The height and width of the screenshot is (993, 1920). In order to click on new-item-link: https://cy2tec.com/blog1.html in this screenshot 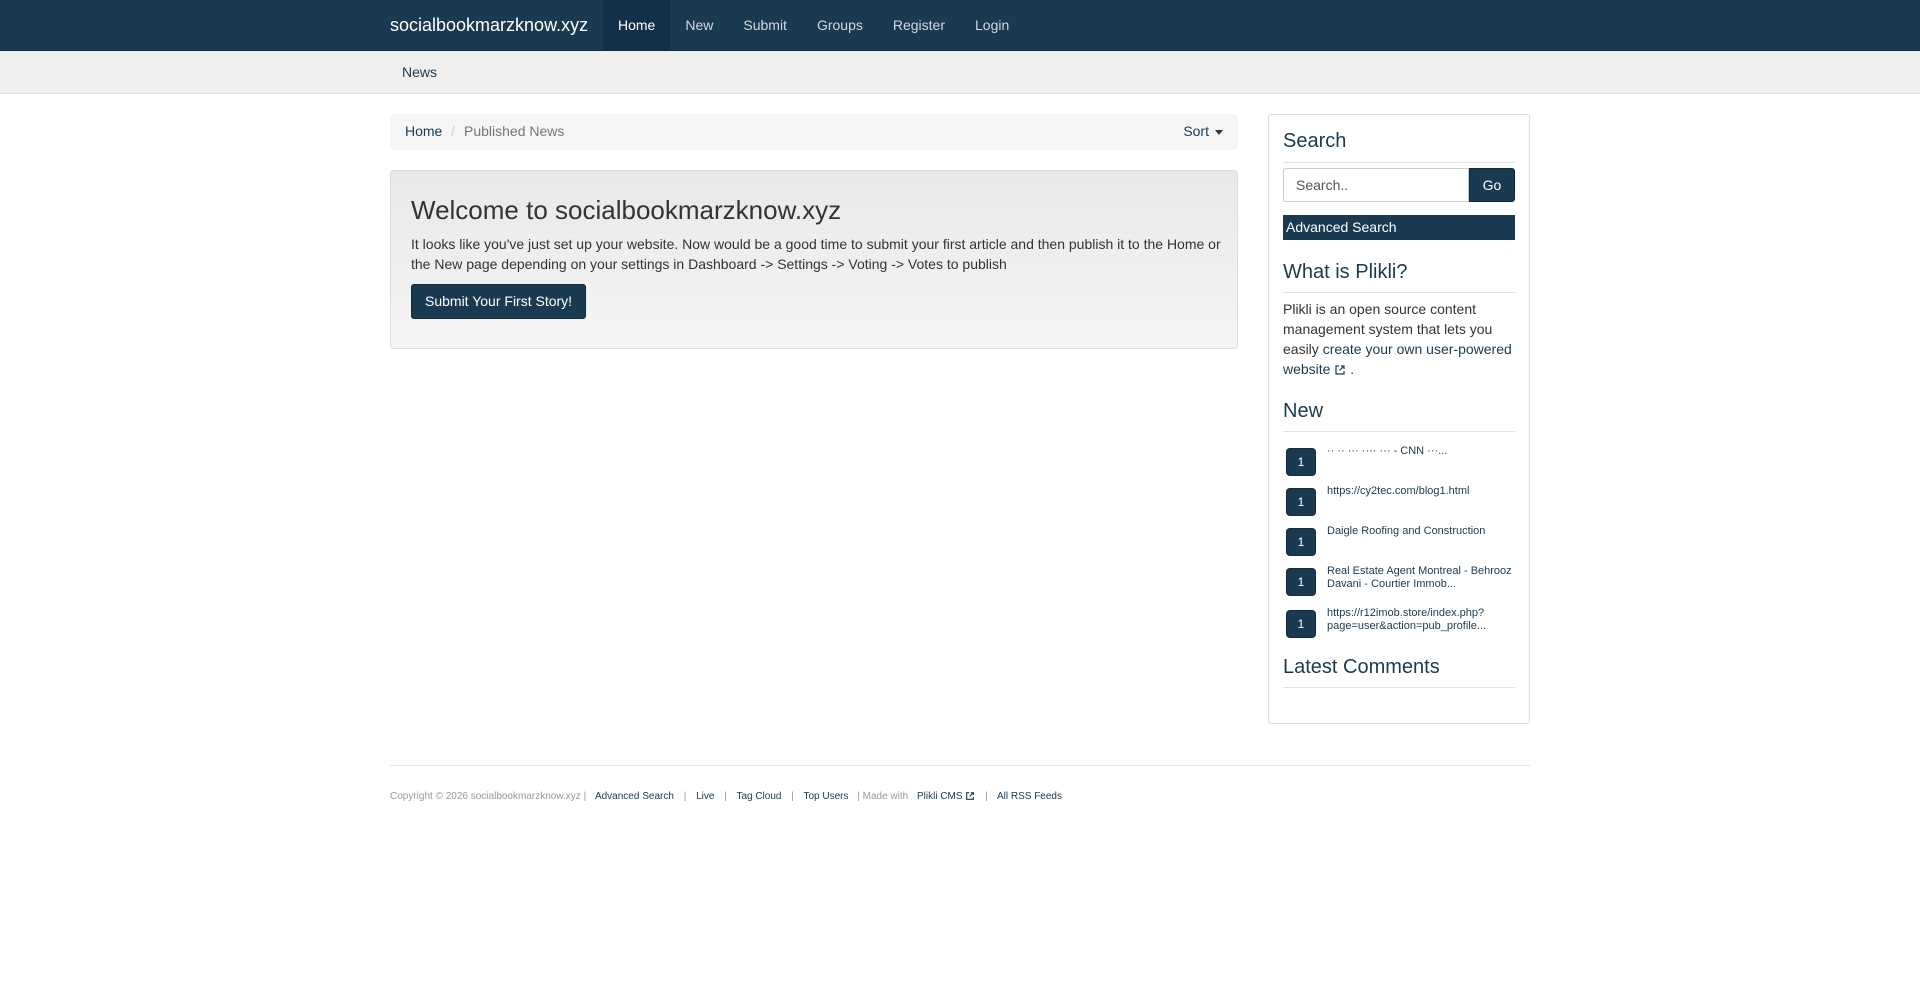, I will do `click(1419, 491)`.